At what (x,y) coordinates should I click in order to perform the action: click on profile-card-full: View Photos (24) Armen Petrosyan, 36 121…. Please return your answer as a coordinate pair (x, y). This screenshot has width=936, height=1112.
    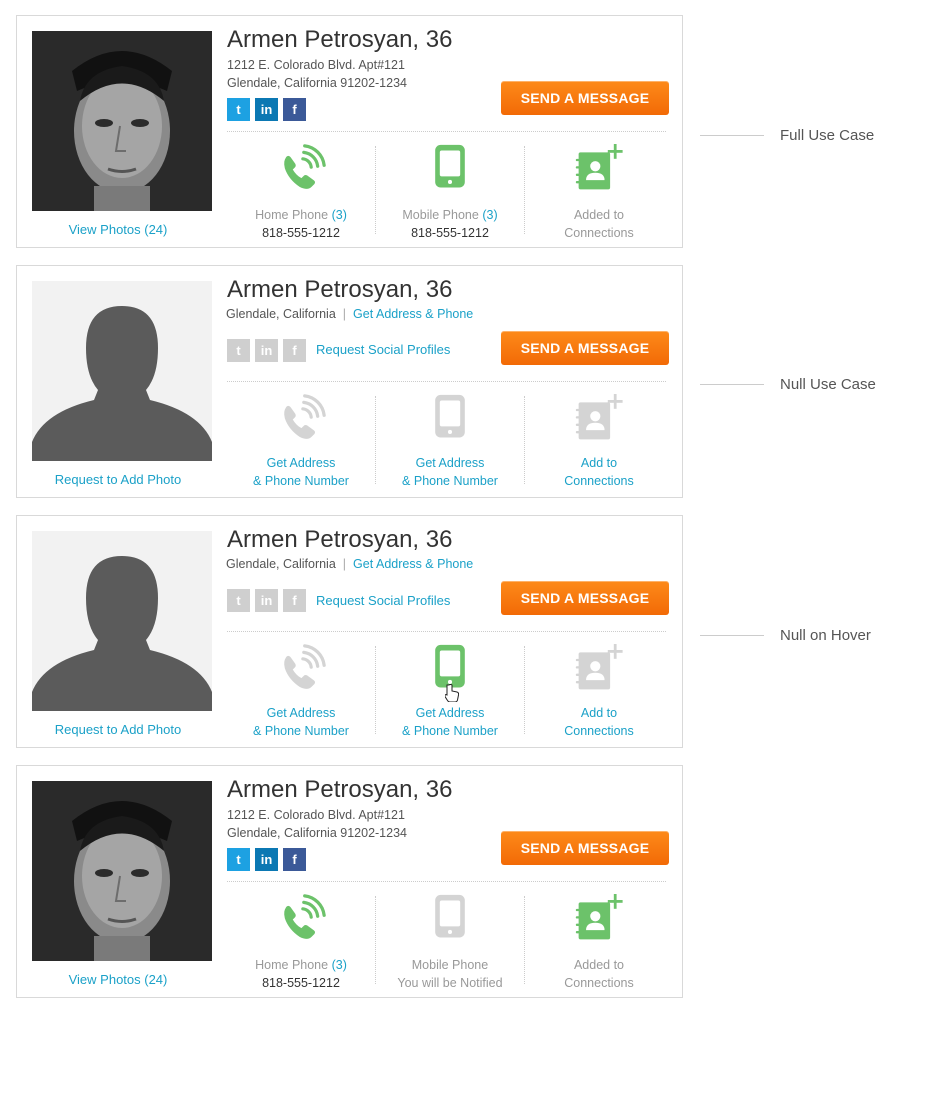
    Looking at the image, I should click on (349, 131).